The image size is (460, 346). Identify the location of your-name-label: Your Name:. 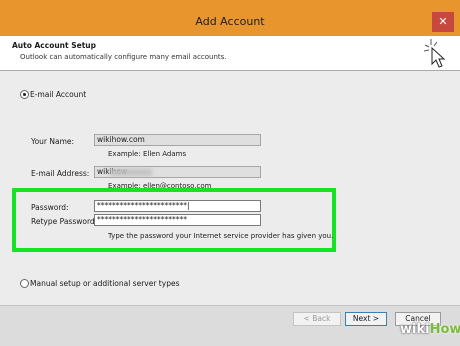
(53, 141).